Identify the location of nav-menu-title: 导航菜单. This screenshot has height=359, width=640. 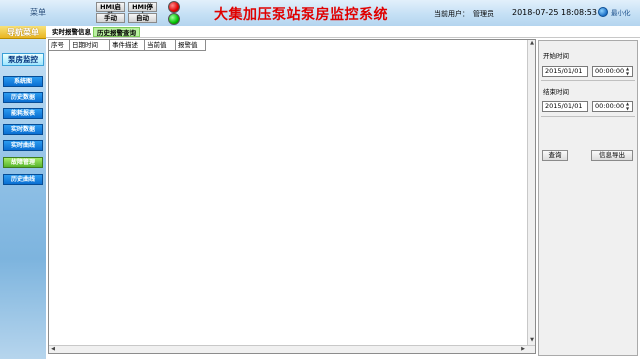
(23, 32).